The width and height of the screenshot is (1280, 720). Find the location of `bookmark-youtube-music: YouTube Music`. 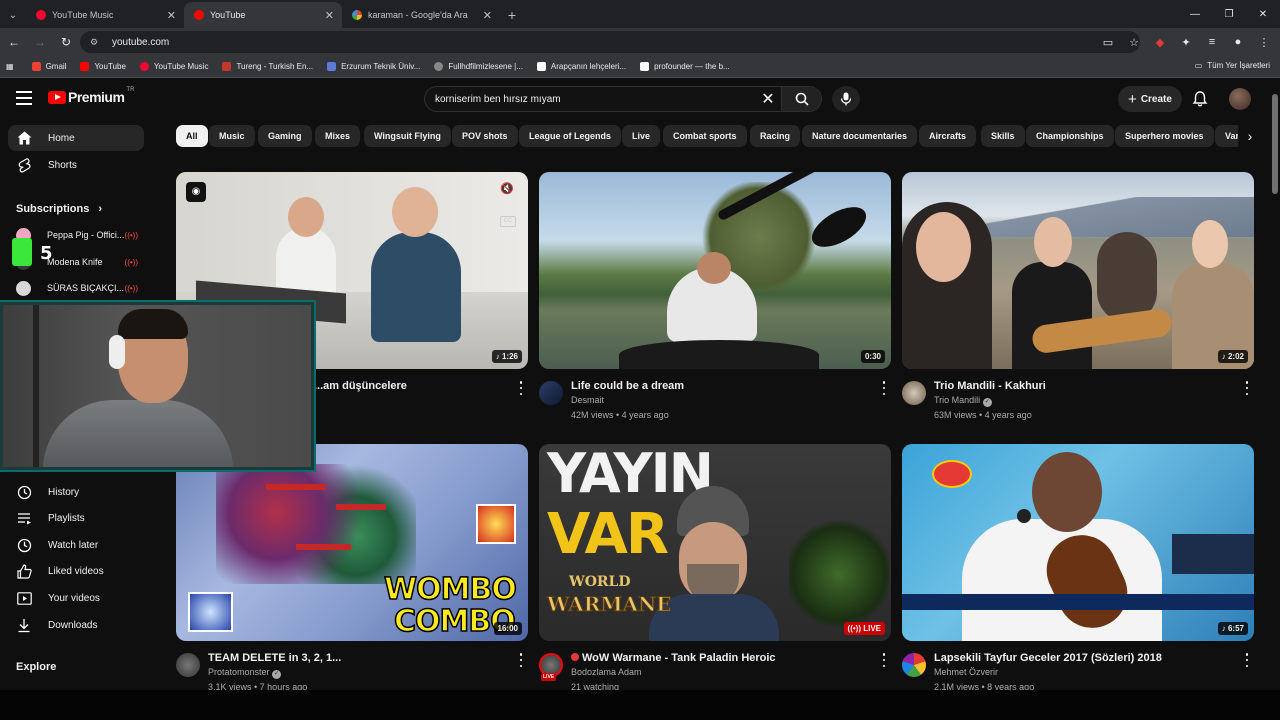

bookmark-youtube-music: YouTube Music is located at coordinates (173, 66).